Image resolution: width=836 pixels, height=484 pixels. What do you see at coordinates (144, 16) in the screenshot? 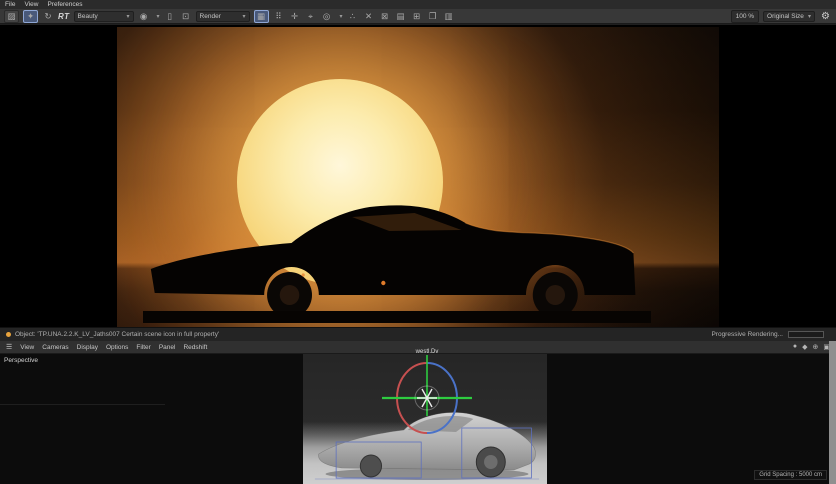
I see `display-mode-icon: ◉` at bounding box center [144, 16].